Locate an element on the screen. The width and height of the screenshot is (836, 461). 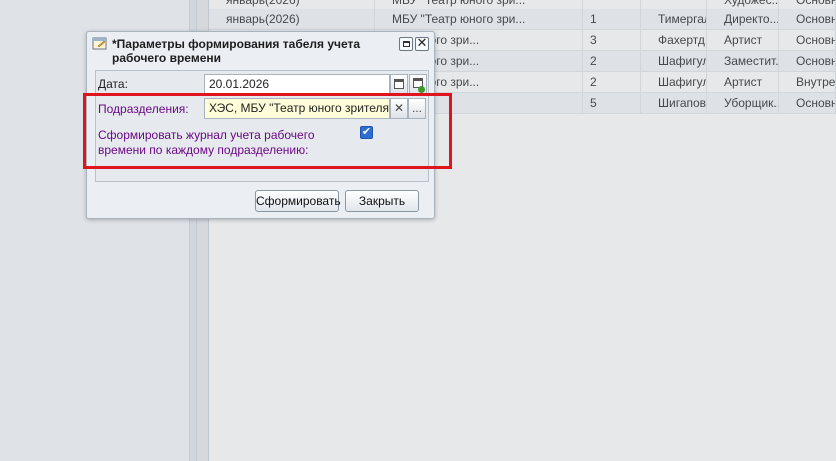
close-dialog-button: ✕ is located at coordinates (422, 43).